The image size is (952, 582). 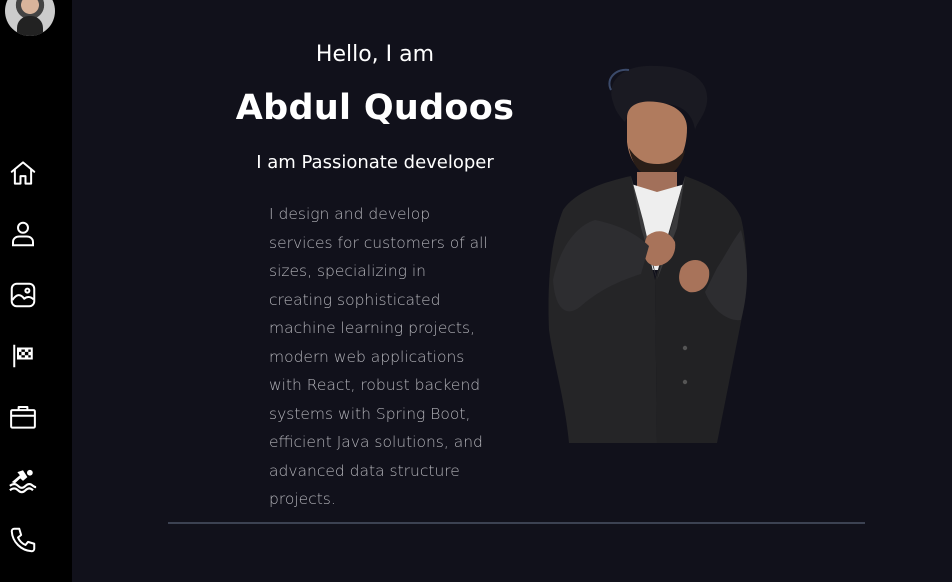 I want to click on sidebar-item-portfolio, so click(x=23, y=295).